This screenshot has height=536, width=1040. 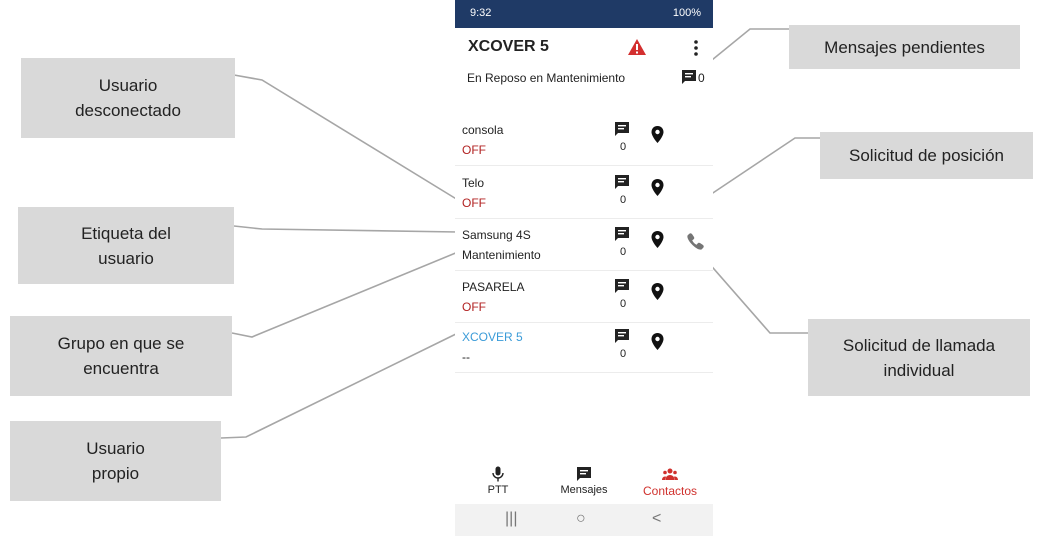 What do you see at coordinates (126, 245) in the screenshot?
I see `callout-etiqueta-usuario: Etiqueta del usuario` at bounding box center [126, 245].